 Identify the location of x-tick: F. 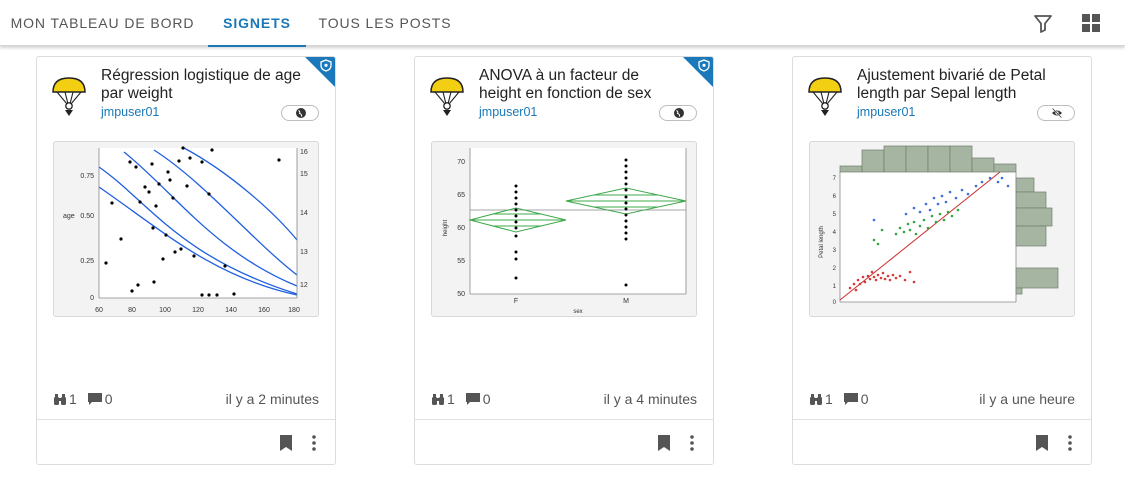
(516, 301).